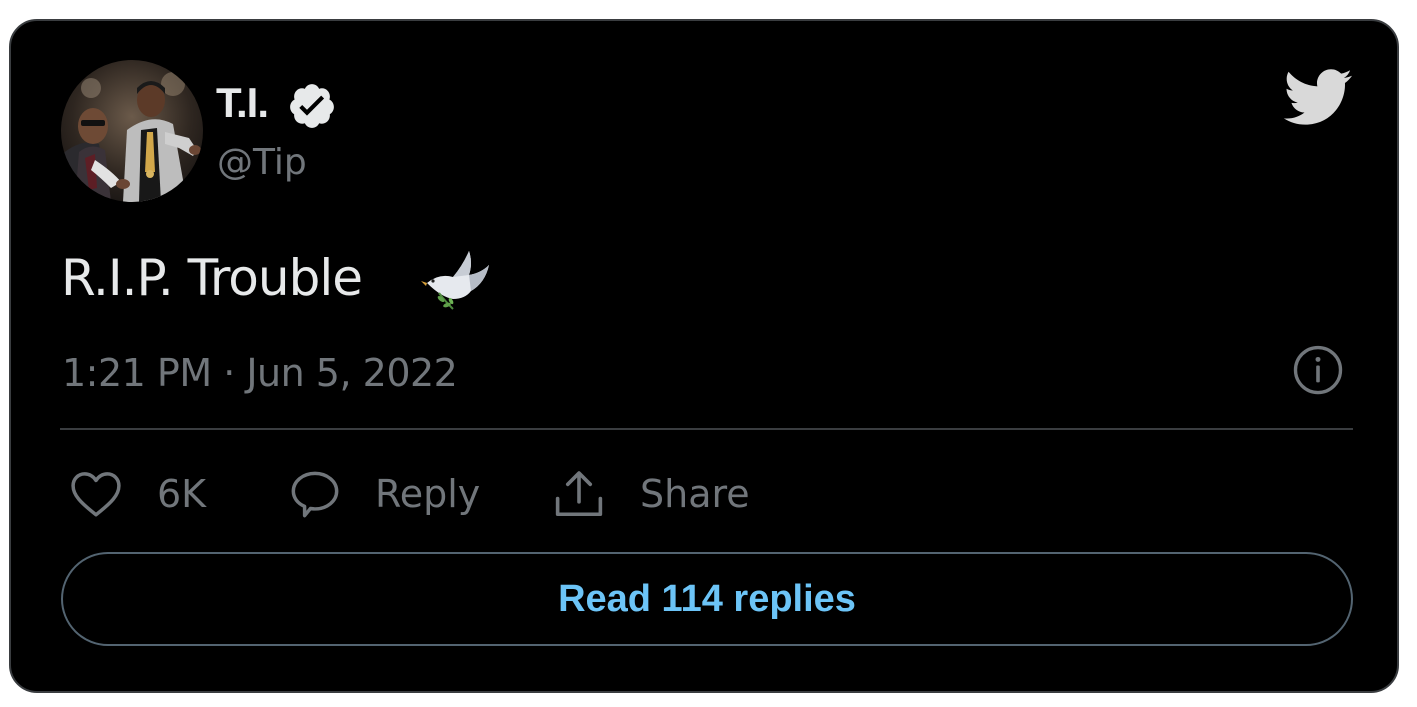 This screenshot has width=1417, height=707. What do you see at coordinates (1317, 97) in the screenshot?
I see `twitter-bird-icon` at bounding box center [1317, 97].